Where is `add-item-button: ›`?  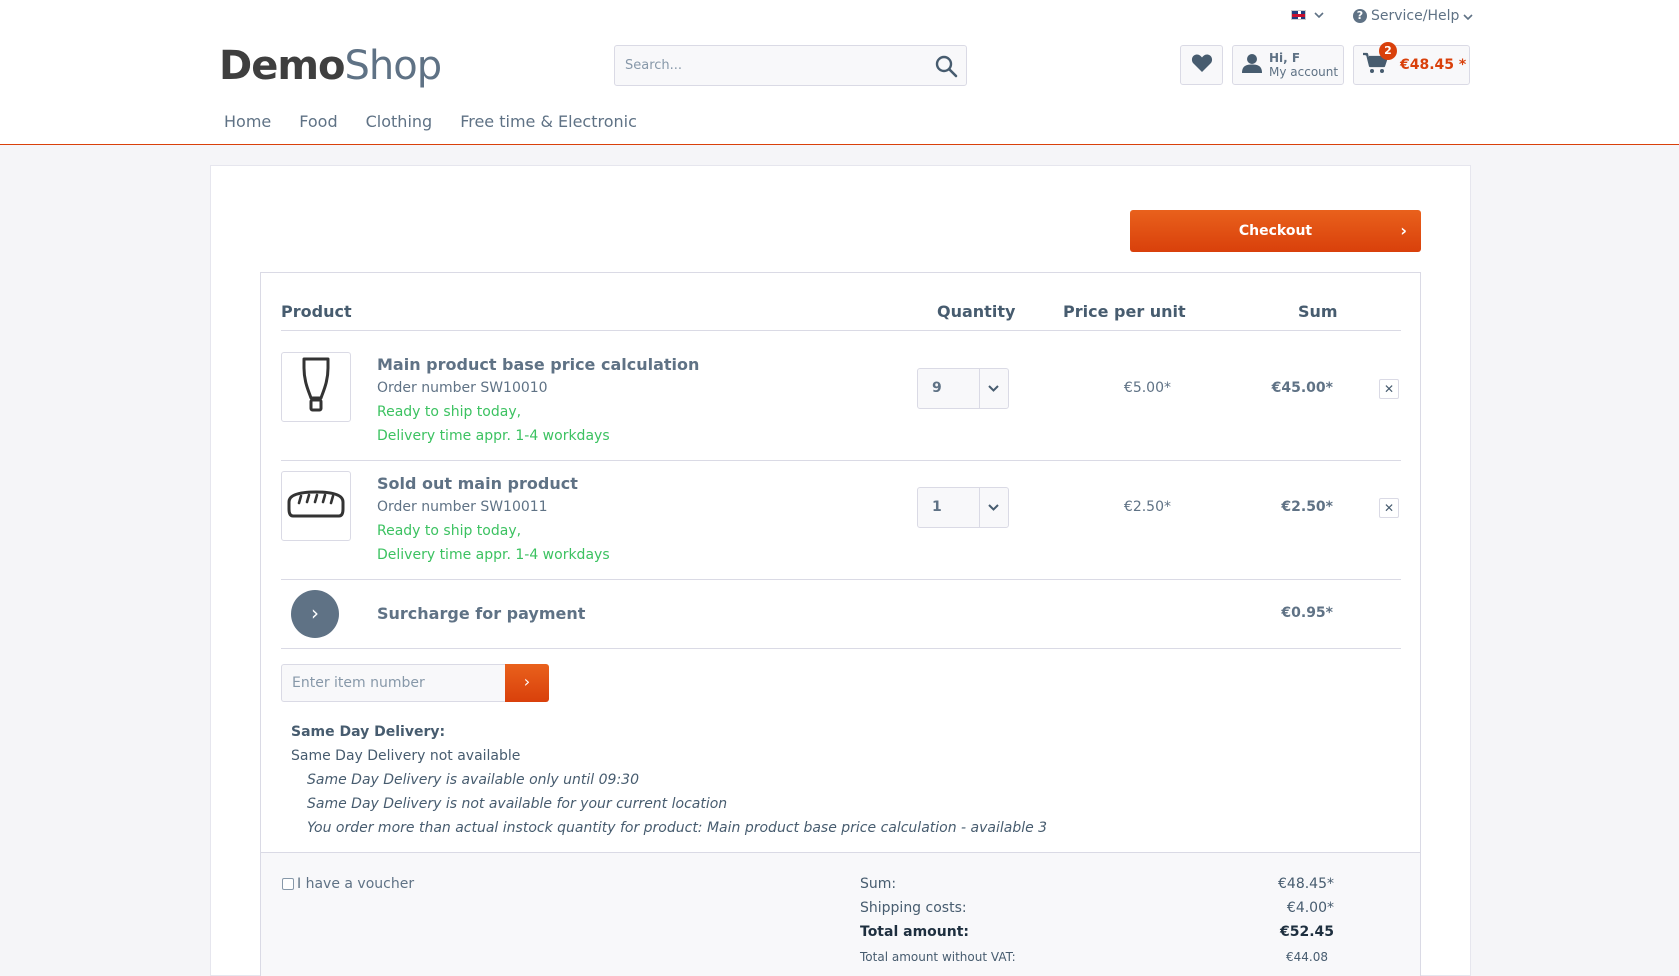 add-item-button: › is located at coordinates (527, 683).